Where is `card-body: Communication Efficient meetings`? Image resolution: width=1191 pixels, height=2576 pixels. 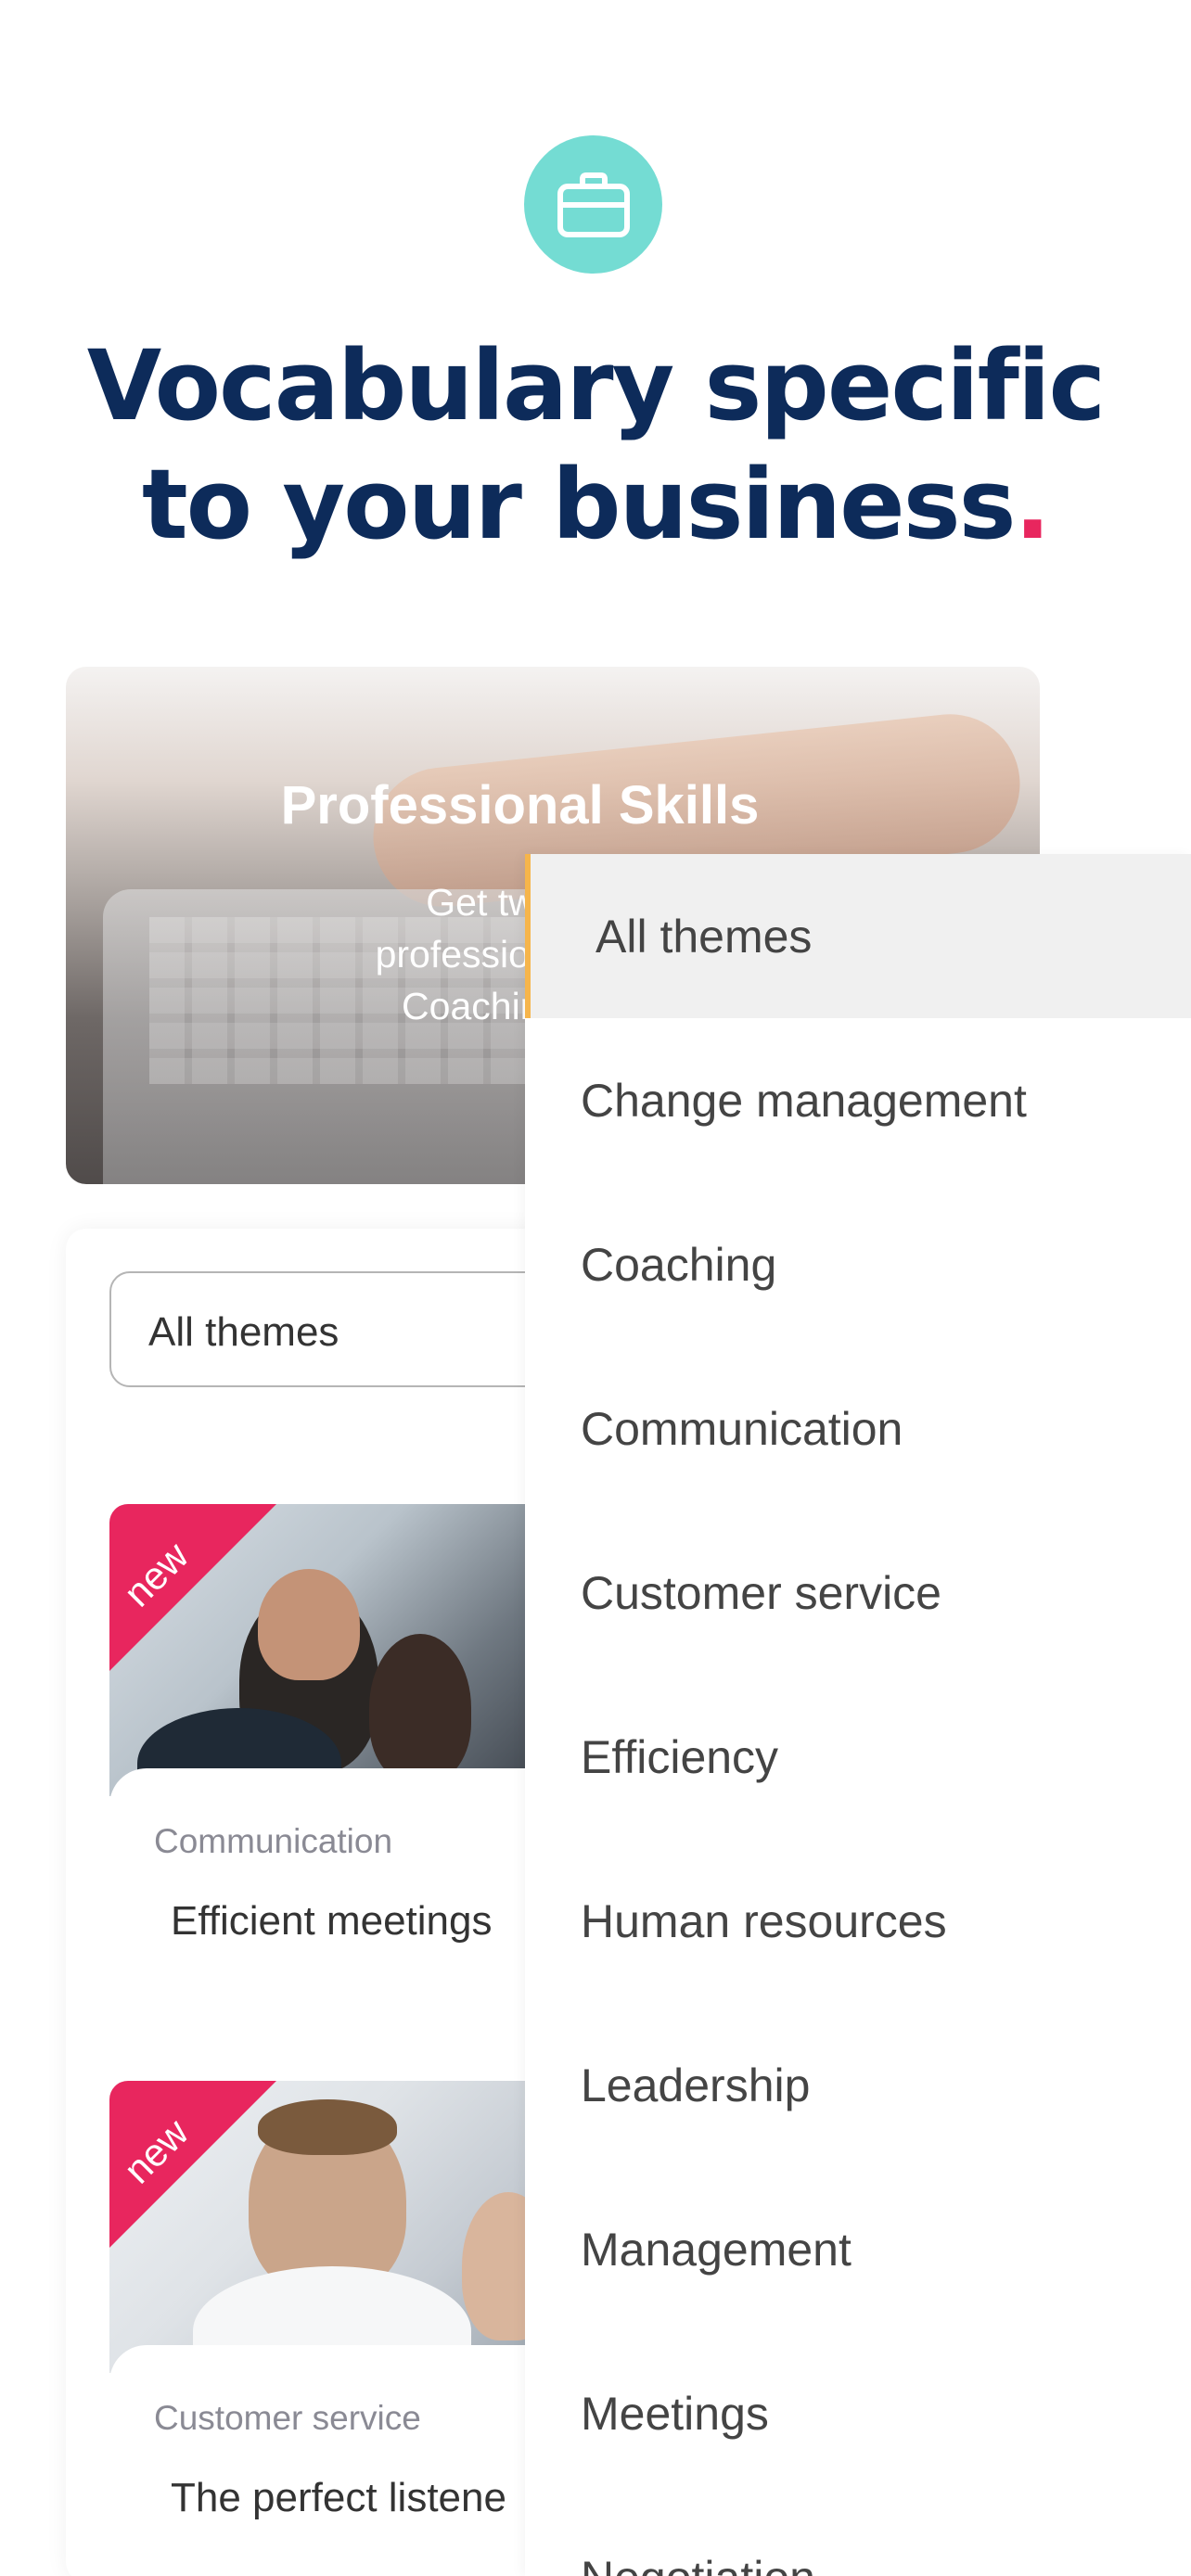 card-body: Communication Efficient meetings is located at coordinates (332, 1891).